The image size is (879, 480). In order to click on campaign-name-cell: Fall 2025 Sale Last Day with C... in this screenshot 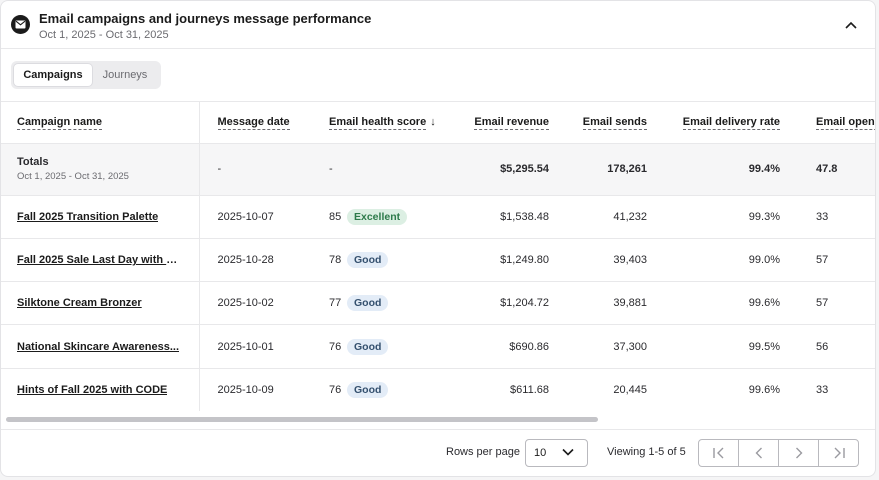, I will do `click(100, 260)`.